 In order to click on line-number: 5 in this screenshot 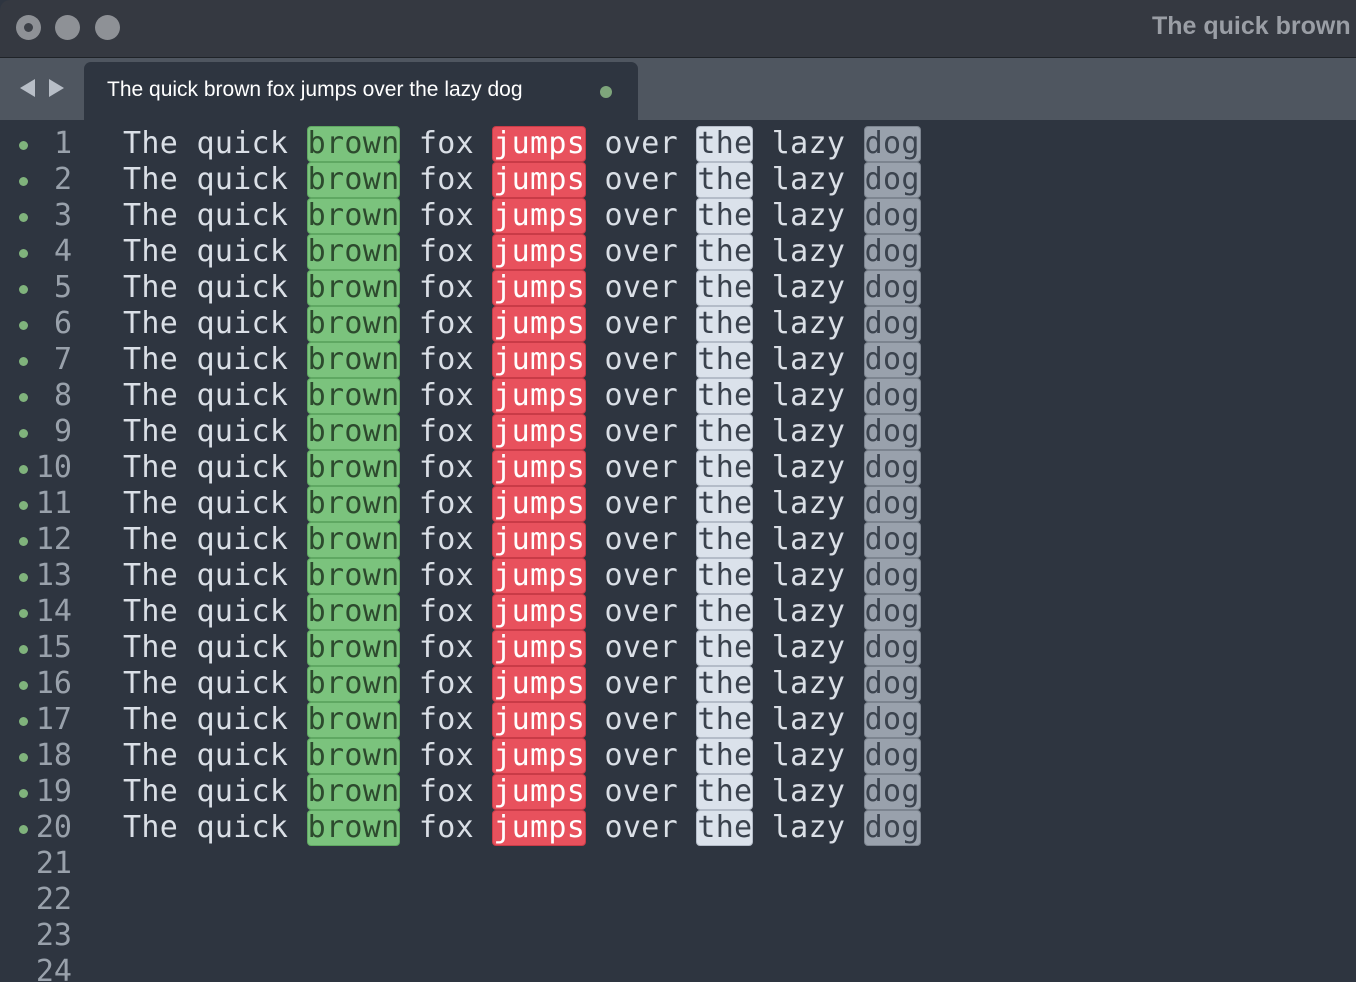, I will do `click(62, 287)`.